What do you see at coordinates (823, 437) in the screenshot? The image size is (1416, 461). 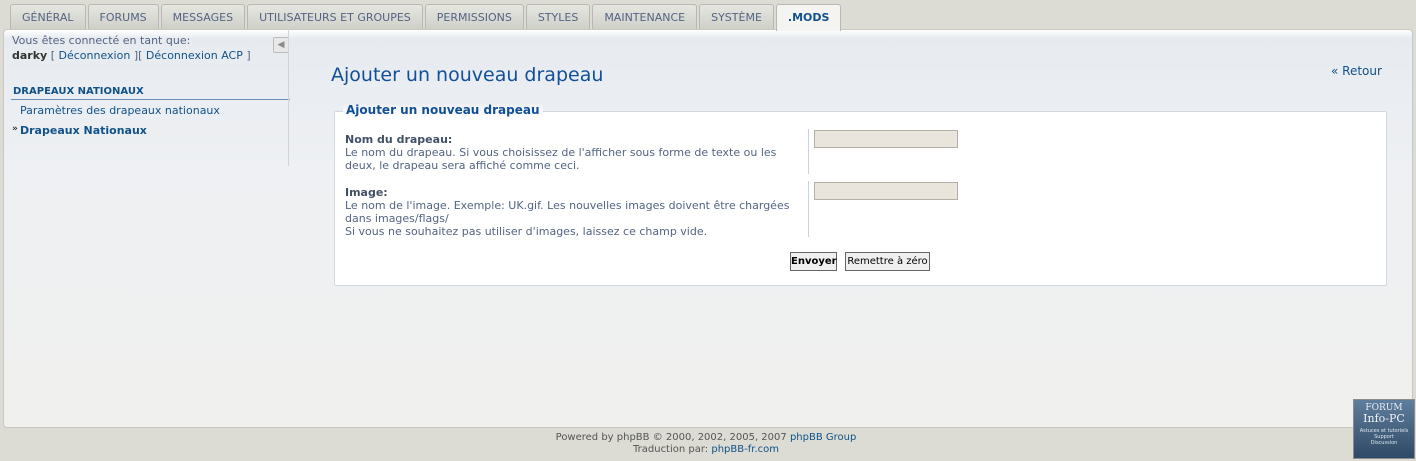 I see `phpbb-group-link: phpBB Group` at bounding box center [823, 437].